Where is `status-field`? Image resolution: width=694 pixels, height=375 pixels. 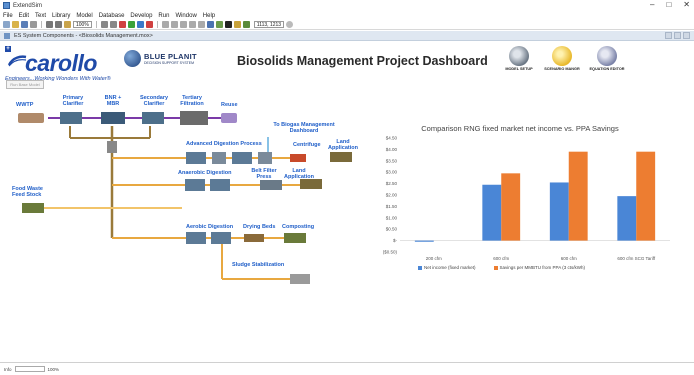
status-field is located at coordinates (29, 369).